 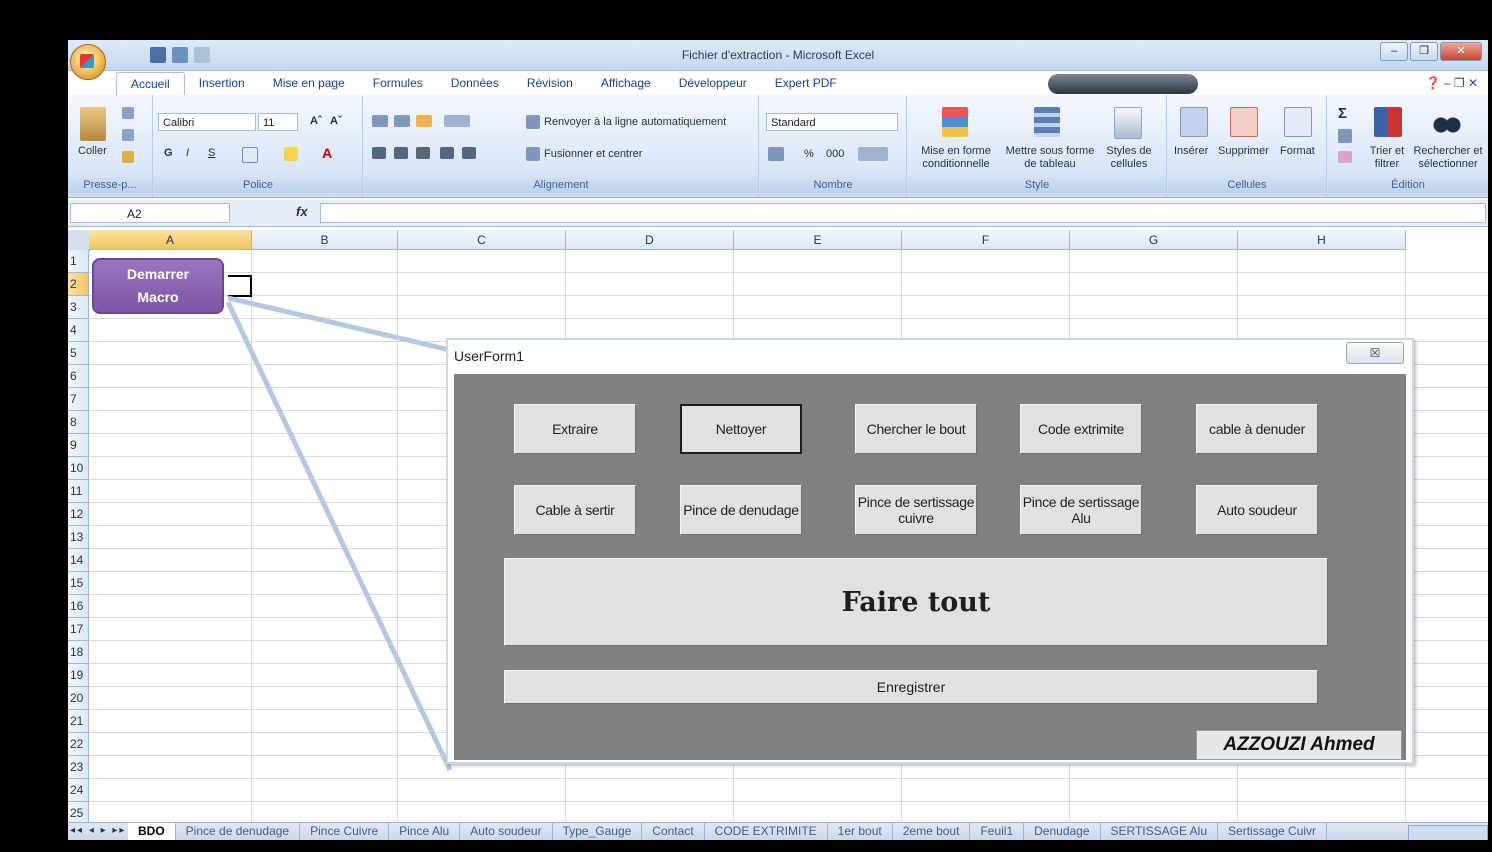 I want to click on code-extrimite-button: Code extrimite, so click(x=1081, y=429).